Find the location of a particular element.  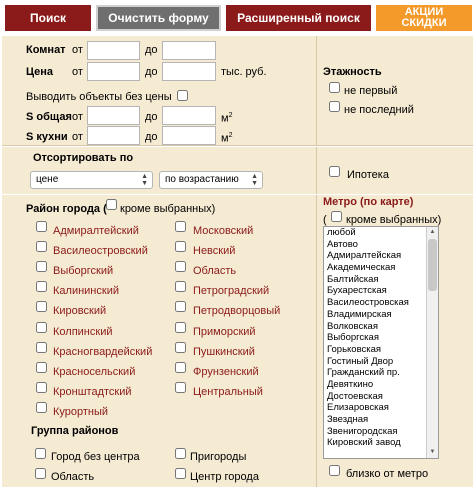

kitchen-area-to-input is located at coordinates (189, 135).